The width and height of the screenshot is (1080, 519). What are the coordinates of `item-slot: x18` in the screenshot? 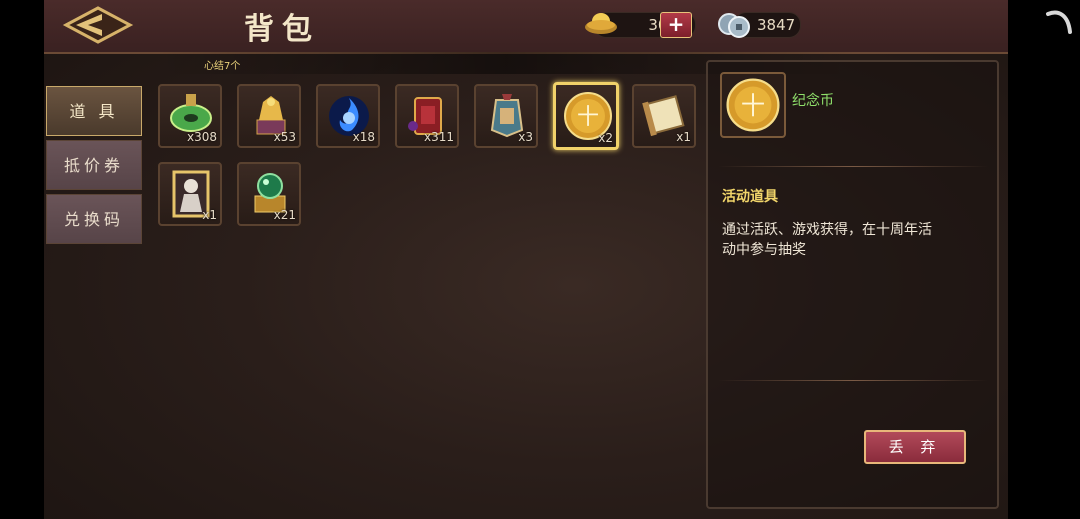 It's located at (348, 116).